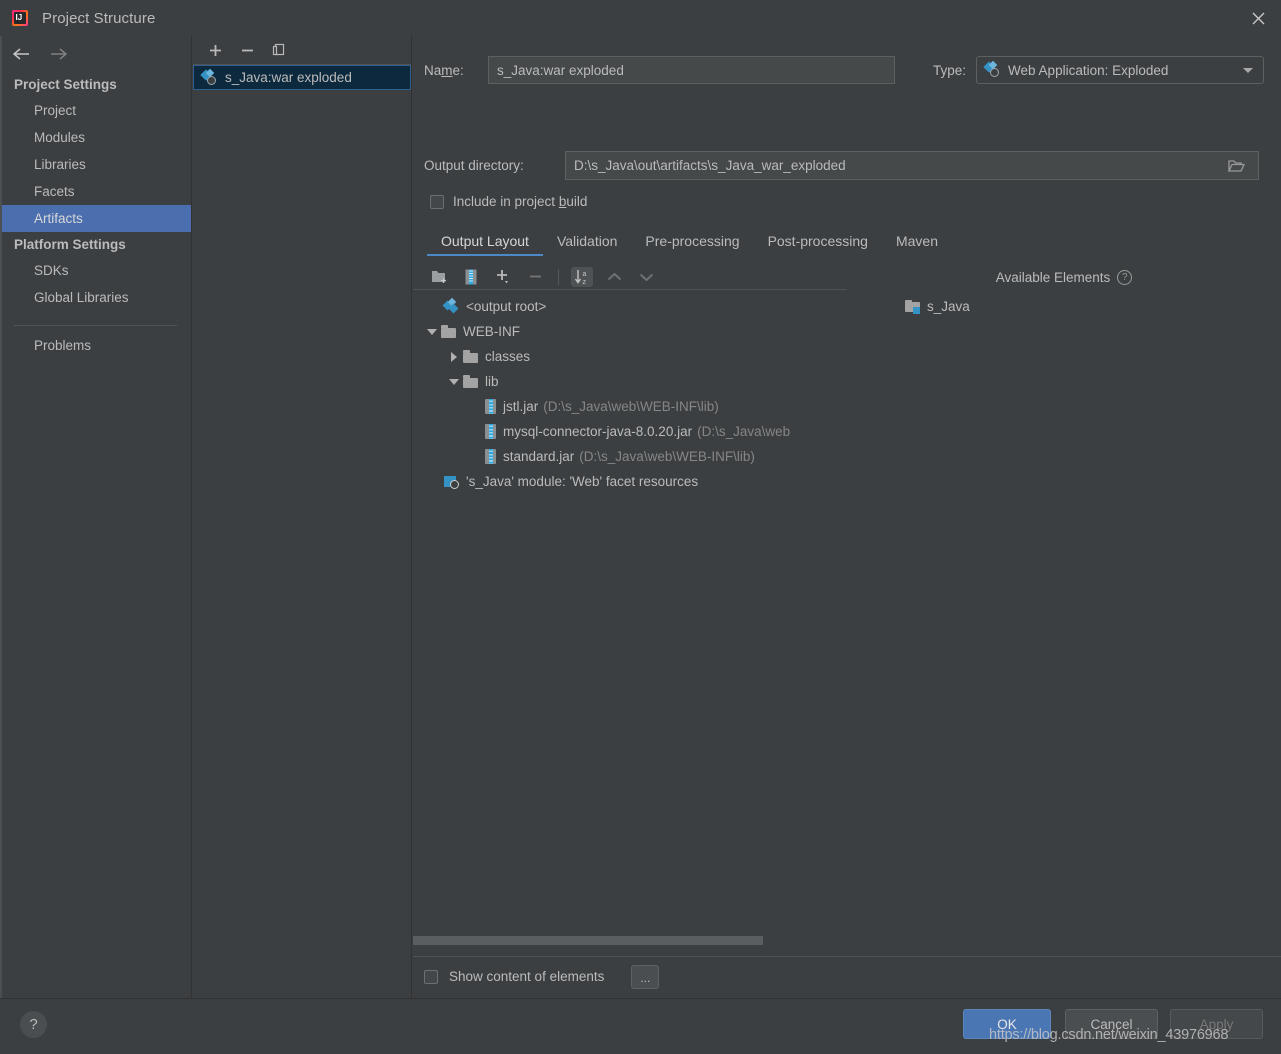 This screenshot has height=1054, width=1281. Describe the element at coordinates (640, 1026) in the screenshot. I see `dialog-button-bar: ? OK Cancel Apply` at that location.